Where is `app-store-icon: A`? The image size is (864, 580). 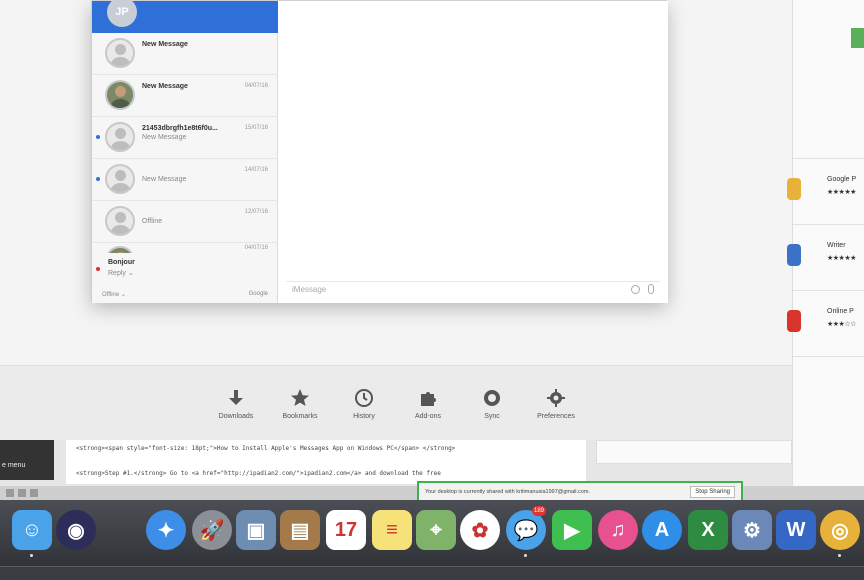
app-store-icon: A is located at coordinates (662, 530).